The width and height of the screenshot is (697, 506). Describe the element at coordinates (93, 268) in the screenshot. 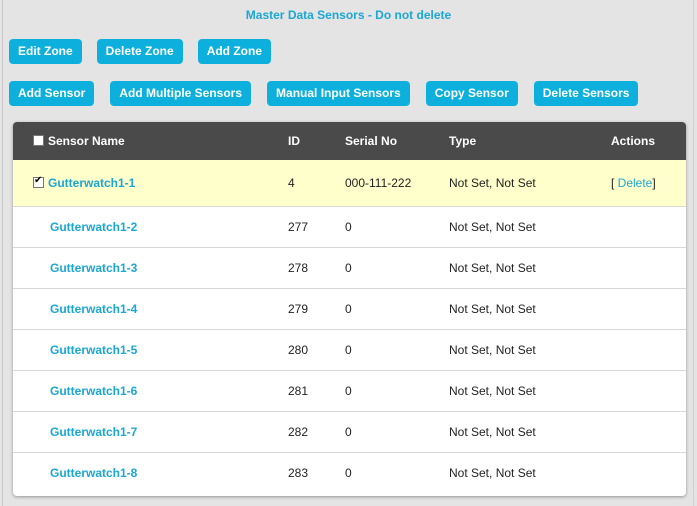

I see `sensor-name-link: Gutterwatch1-3` at that location.